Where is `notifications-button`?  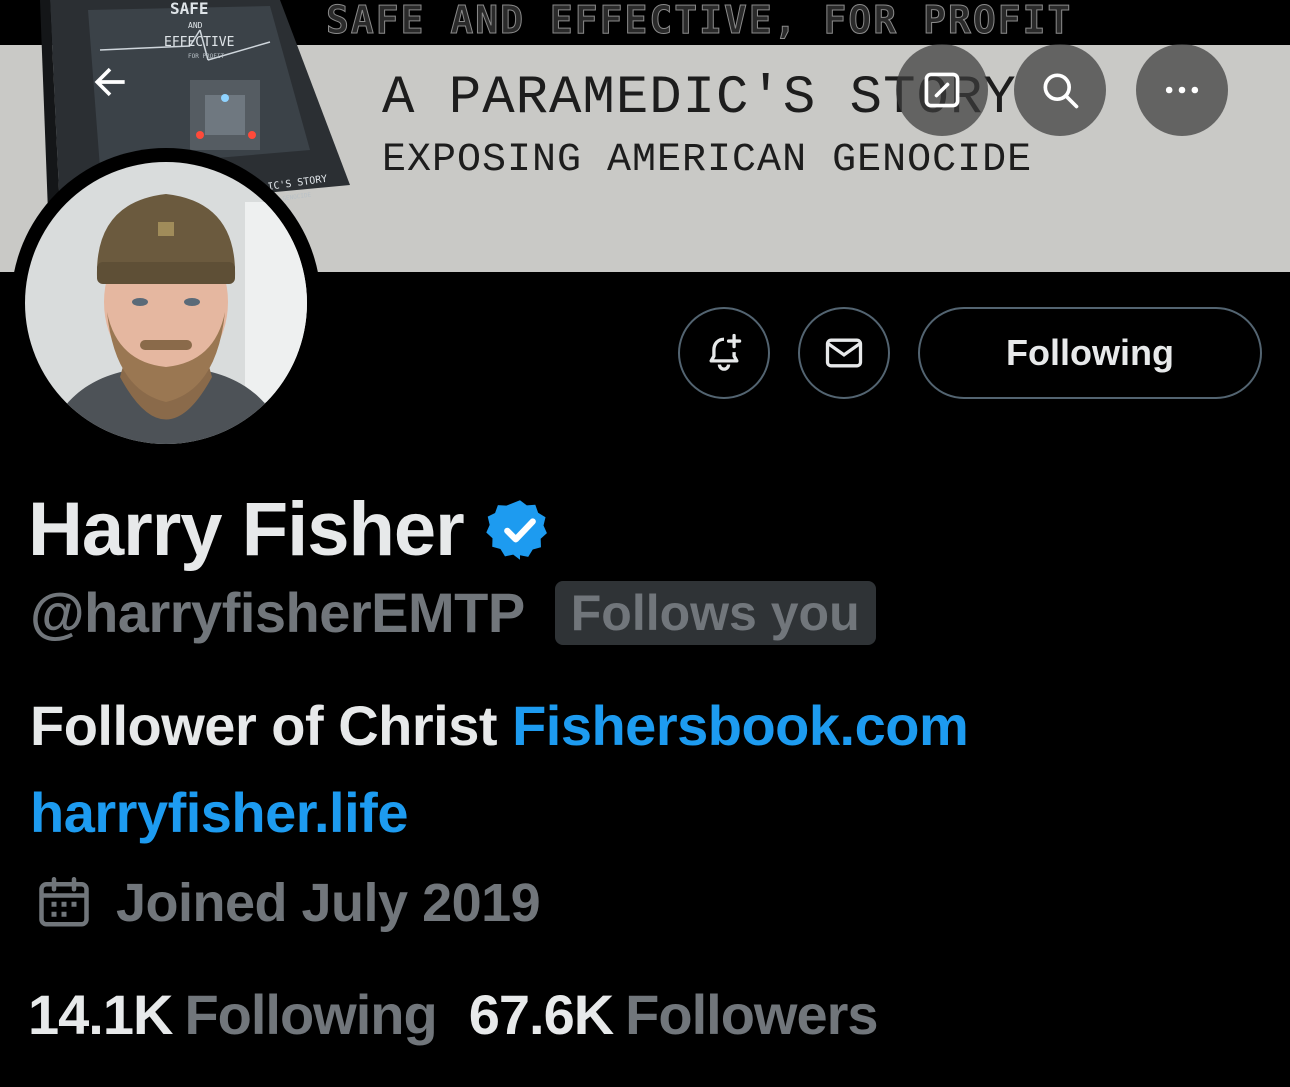 notifications-button is located at coordinates (724, 353).